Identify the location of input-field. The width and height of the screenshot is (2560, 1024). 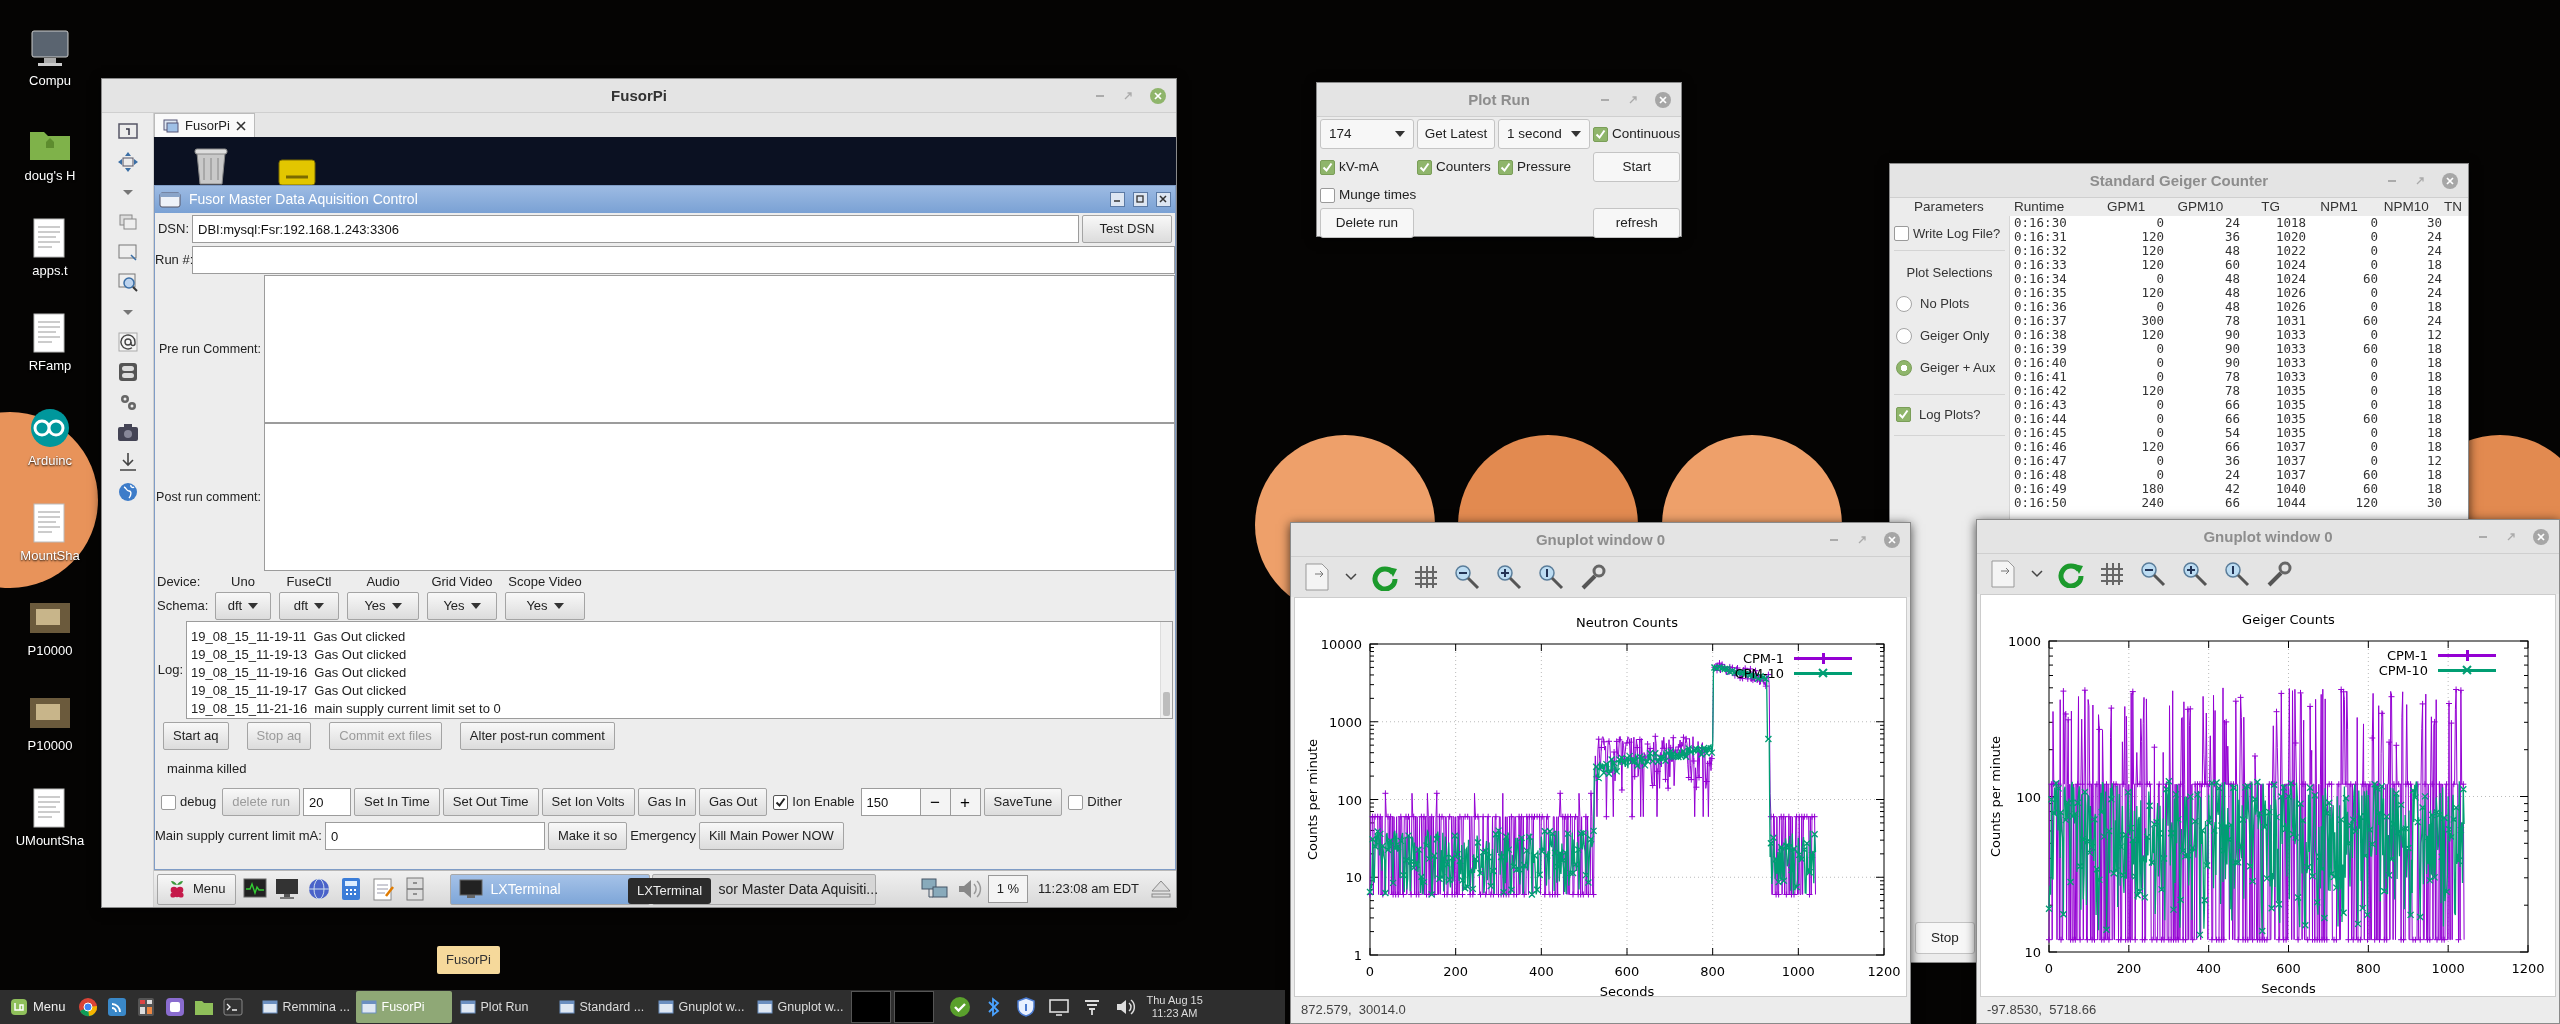
(683, 260).